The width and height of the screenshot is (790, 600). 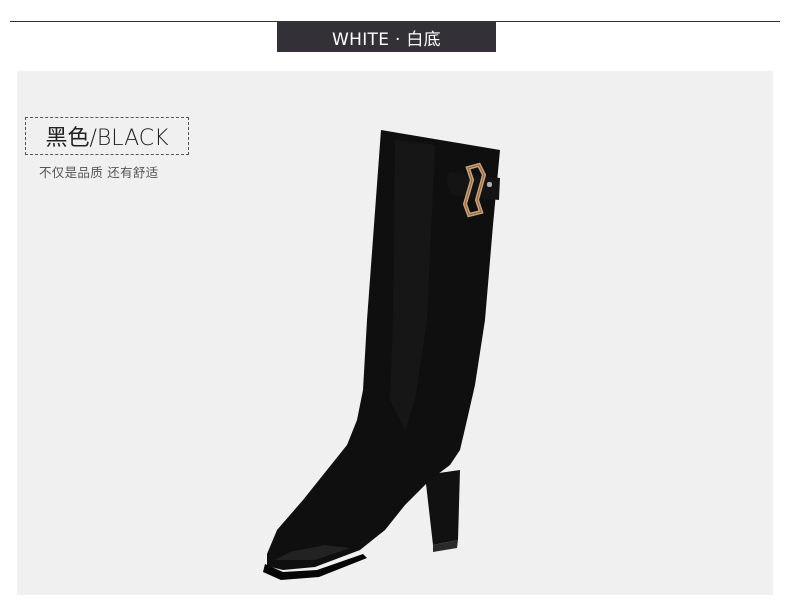 I want to click on section-banner: WHITE · 白底, so click(x=386, y=37).